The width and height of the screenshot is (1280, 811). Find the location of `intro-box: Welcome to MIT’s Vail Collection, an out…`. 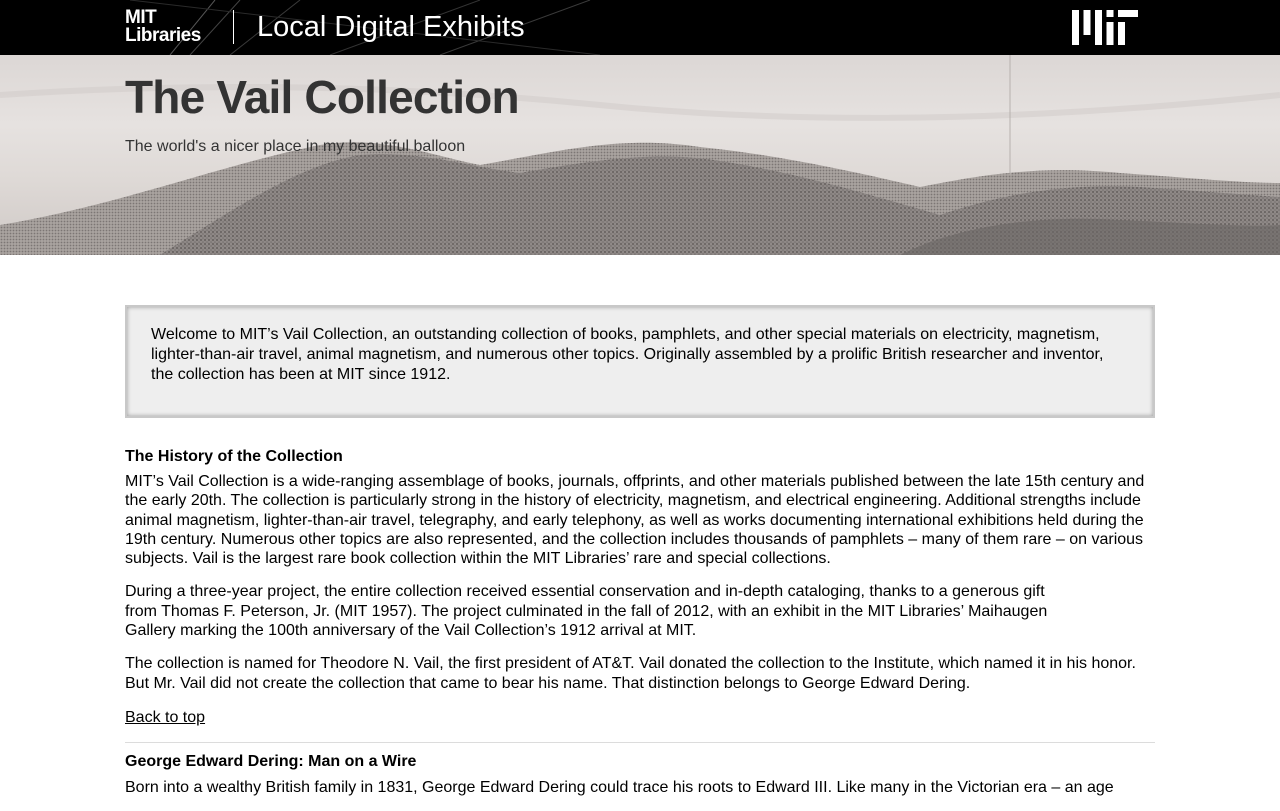

intro-box: Welcome to MIT’s Vail Collection, an out… is located at coordinates (640, 361).